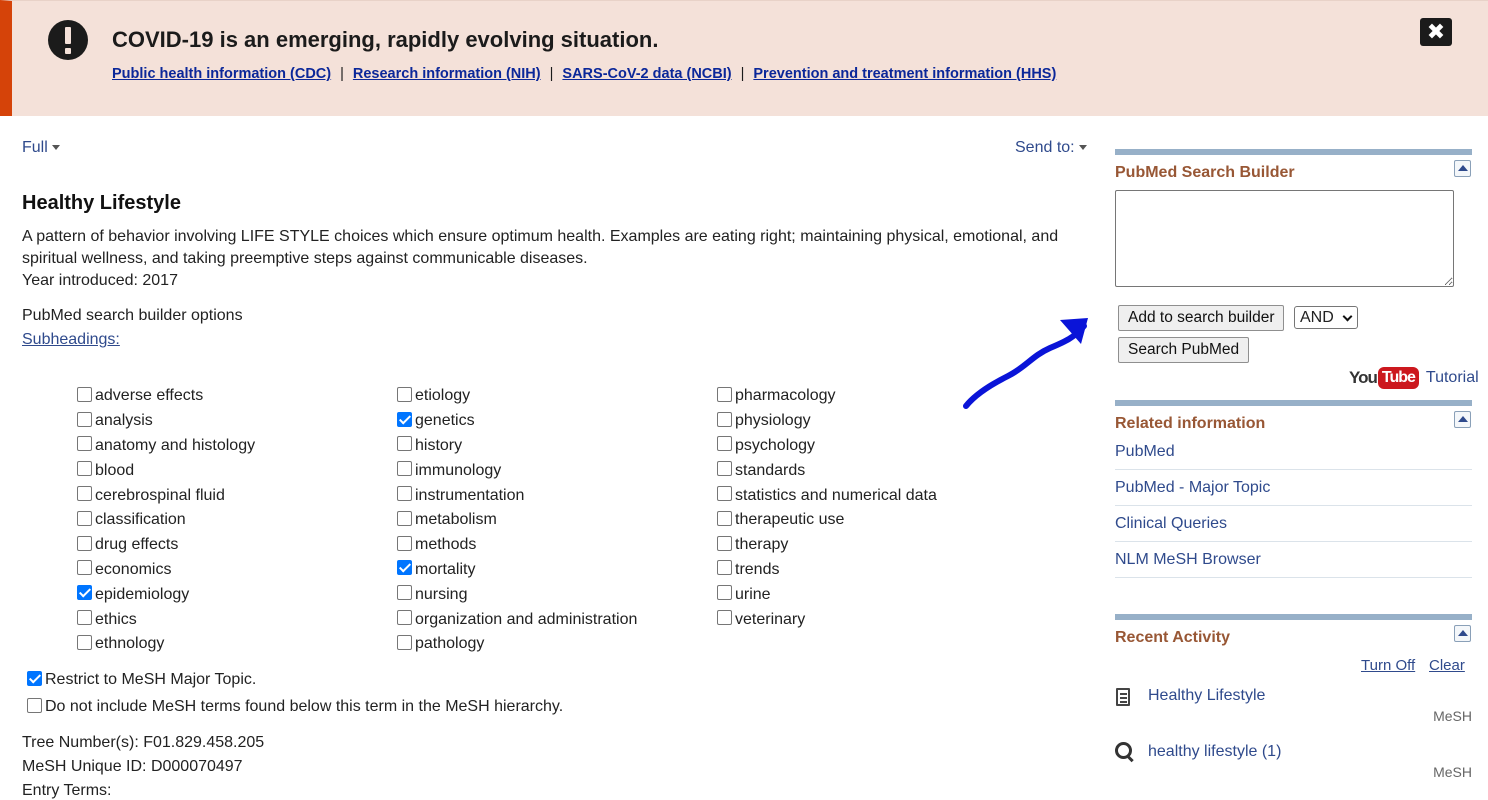 The width and height of the screenshot is (1488, 800). I want to click on subheading-option: immunology, so click(517, 470).